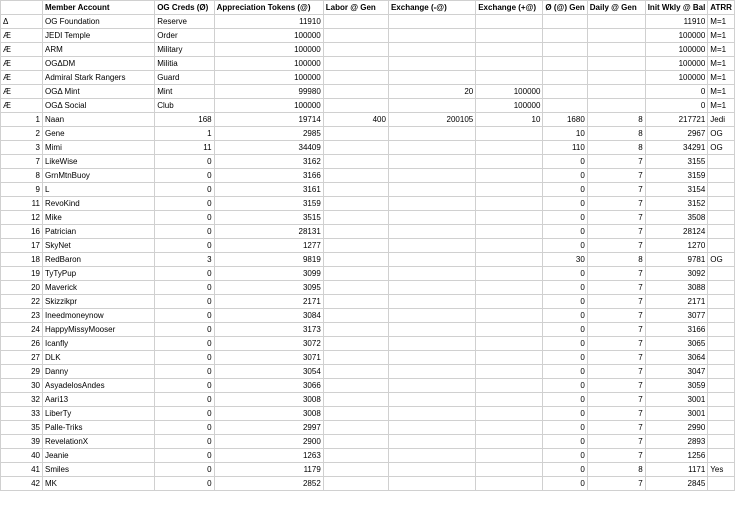 The height and width of the screenshot is (531, 735). Describe the element at coordinates (676, 301) in the screenshot. I see `cell-init-wkly-bal: 2171` at that location.